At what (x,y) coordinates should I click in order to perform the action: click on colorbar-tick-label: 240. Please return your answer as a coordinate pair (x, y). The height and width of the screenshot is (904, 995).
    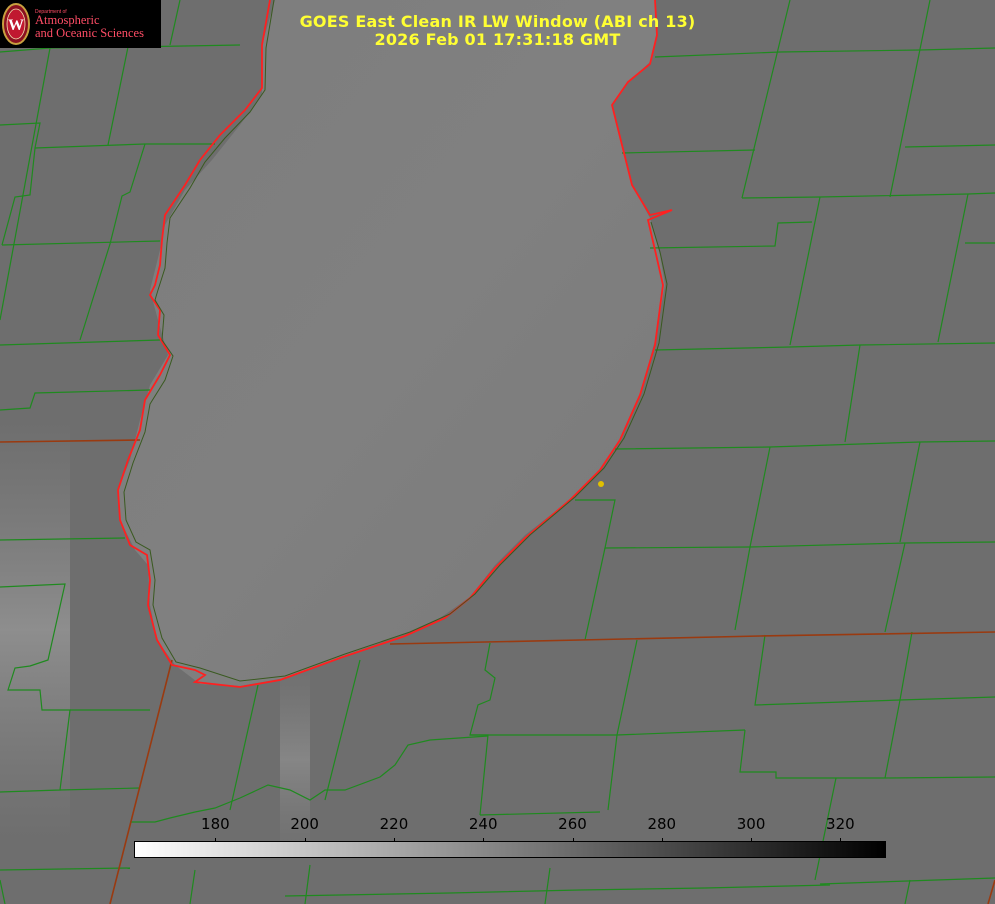
    Looking at the image, I should click on (483, 824).